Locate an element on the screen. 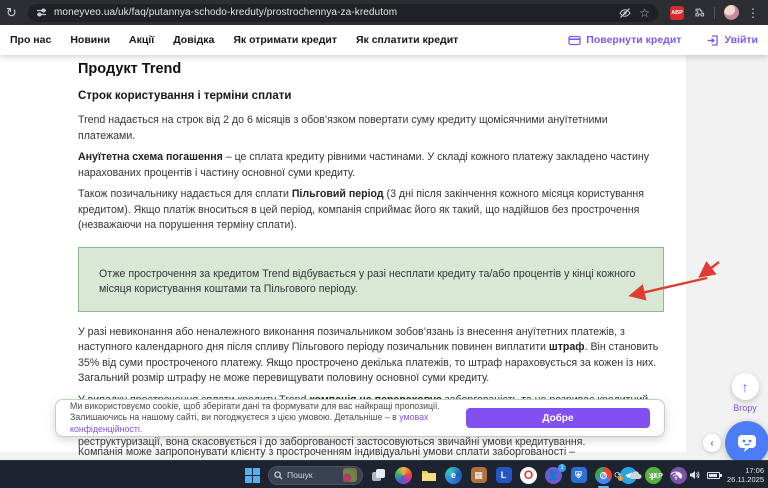 This screenshot has height=488, width=768. scroll-to-top-button: ↑ is located at coordinates (745, 386).